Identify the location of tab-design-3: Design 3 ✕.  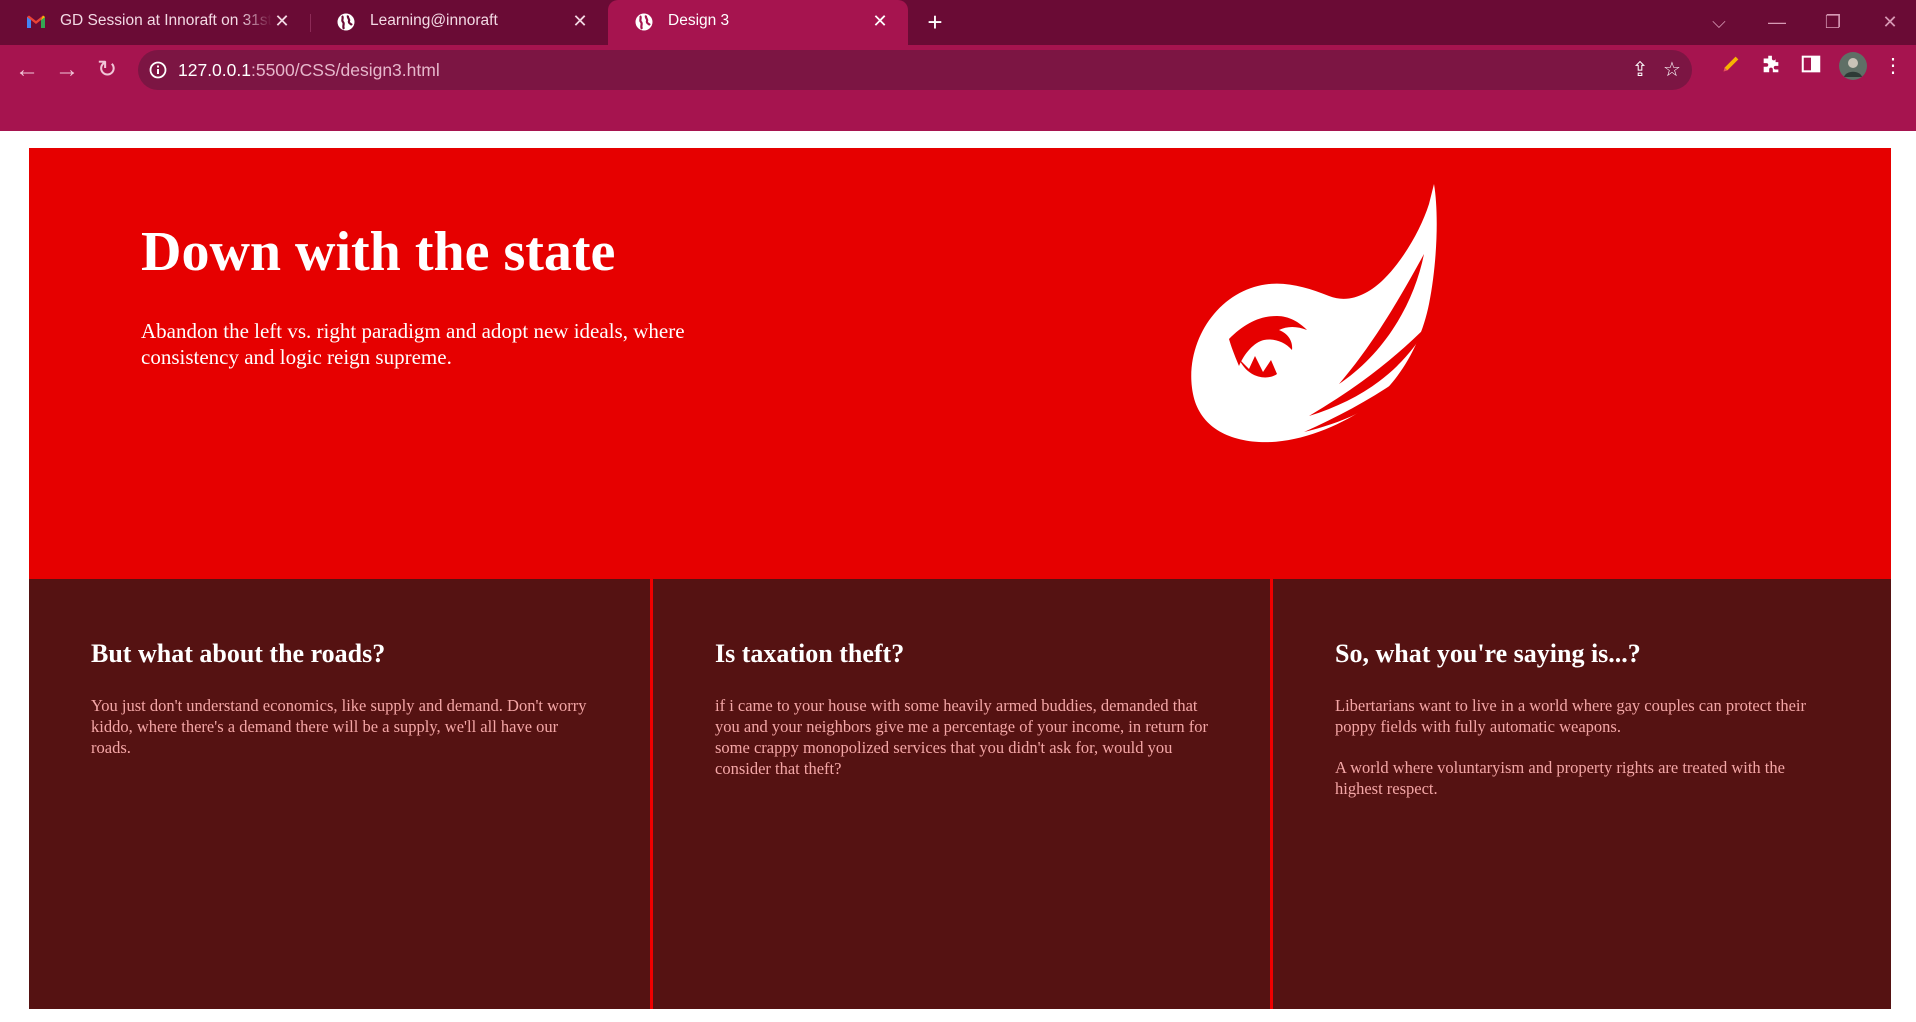
(758, 22).